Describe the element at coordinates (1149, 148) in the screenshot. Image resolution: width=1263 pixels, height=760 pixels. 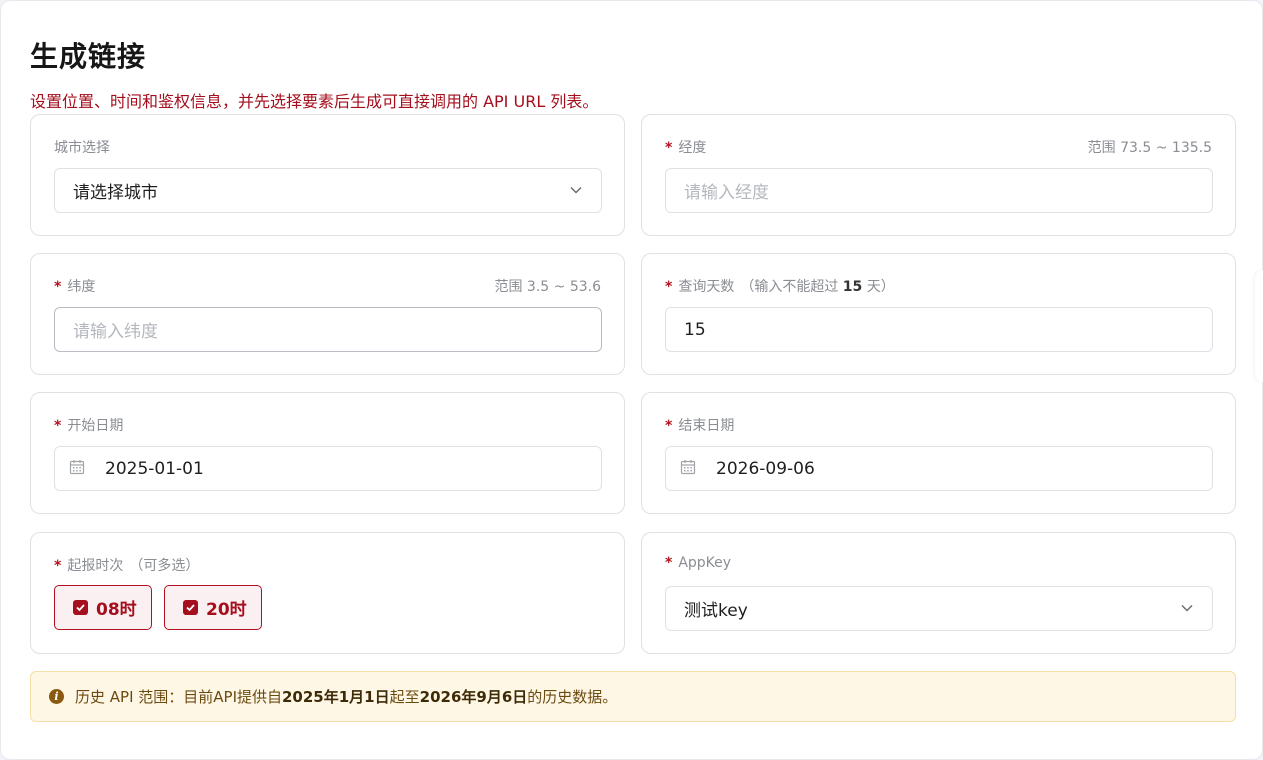
I see `longitude-range: 范围 73.5 ~ 135.5` at that location.